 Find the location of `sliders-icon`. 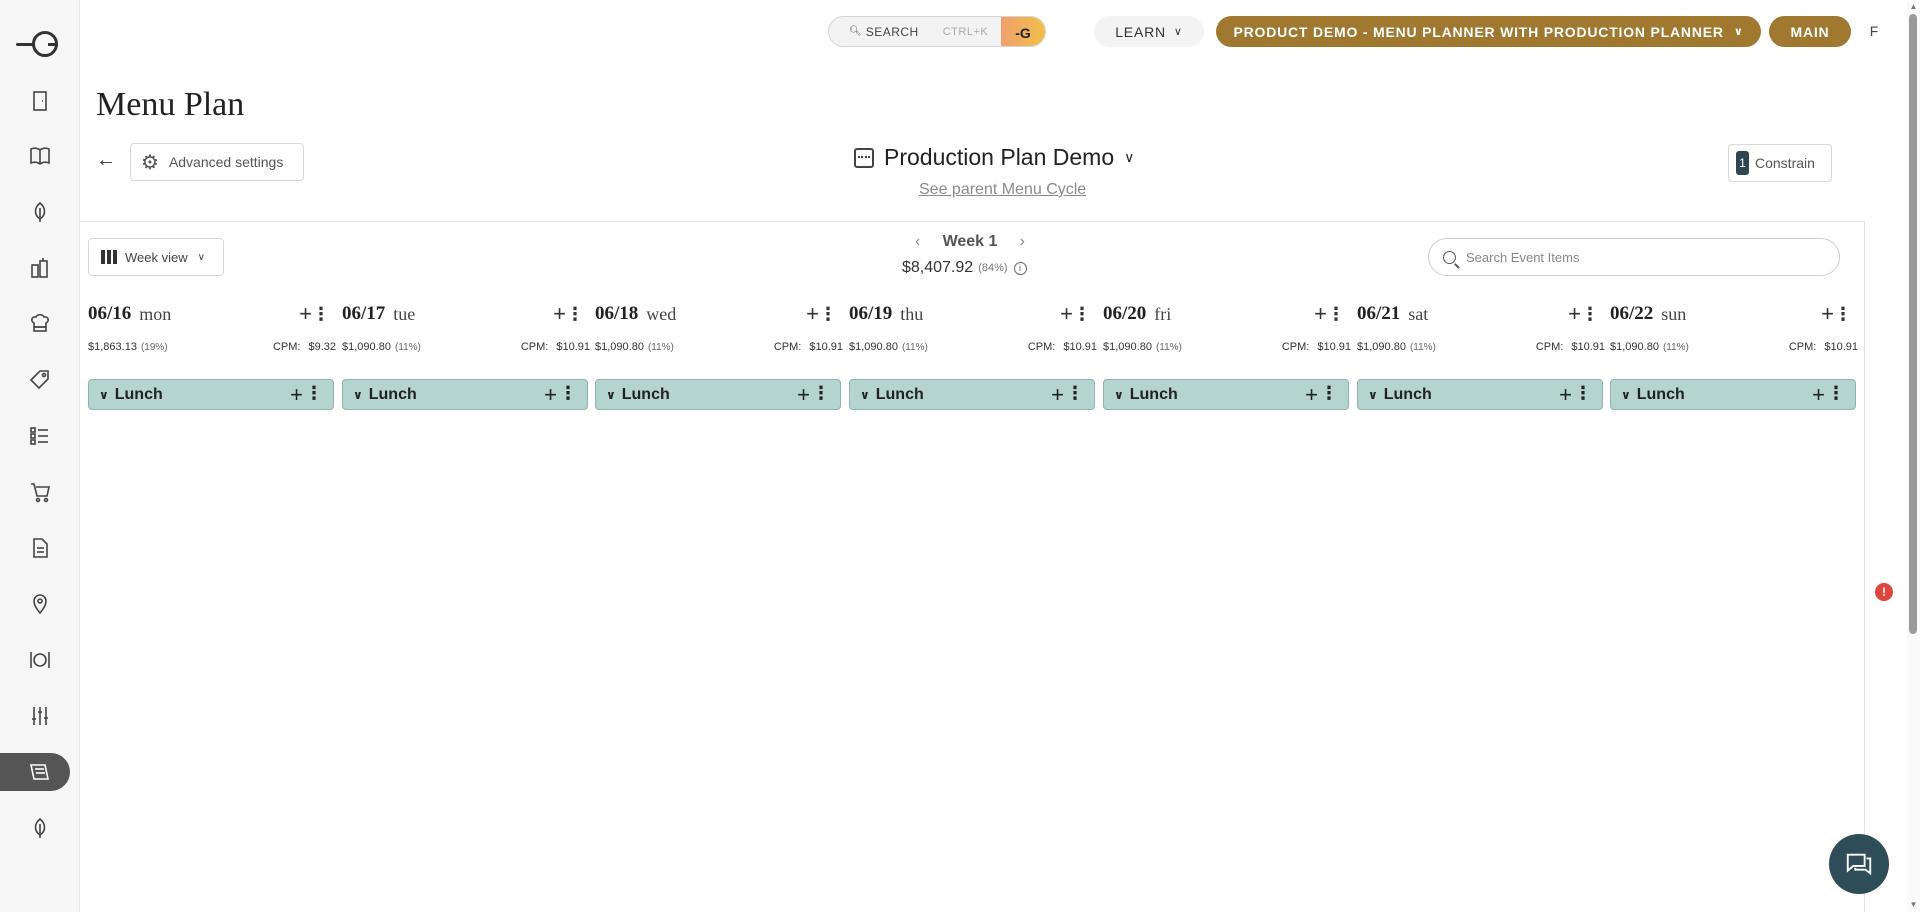

sliders-icon is located at coordinates (40, 716).